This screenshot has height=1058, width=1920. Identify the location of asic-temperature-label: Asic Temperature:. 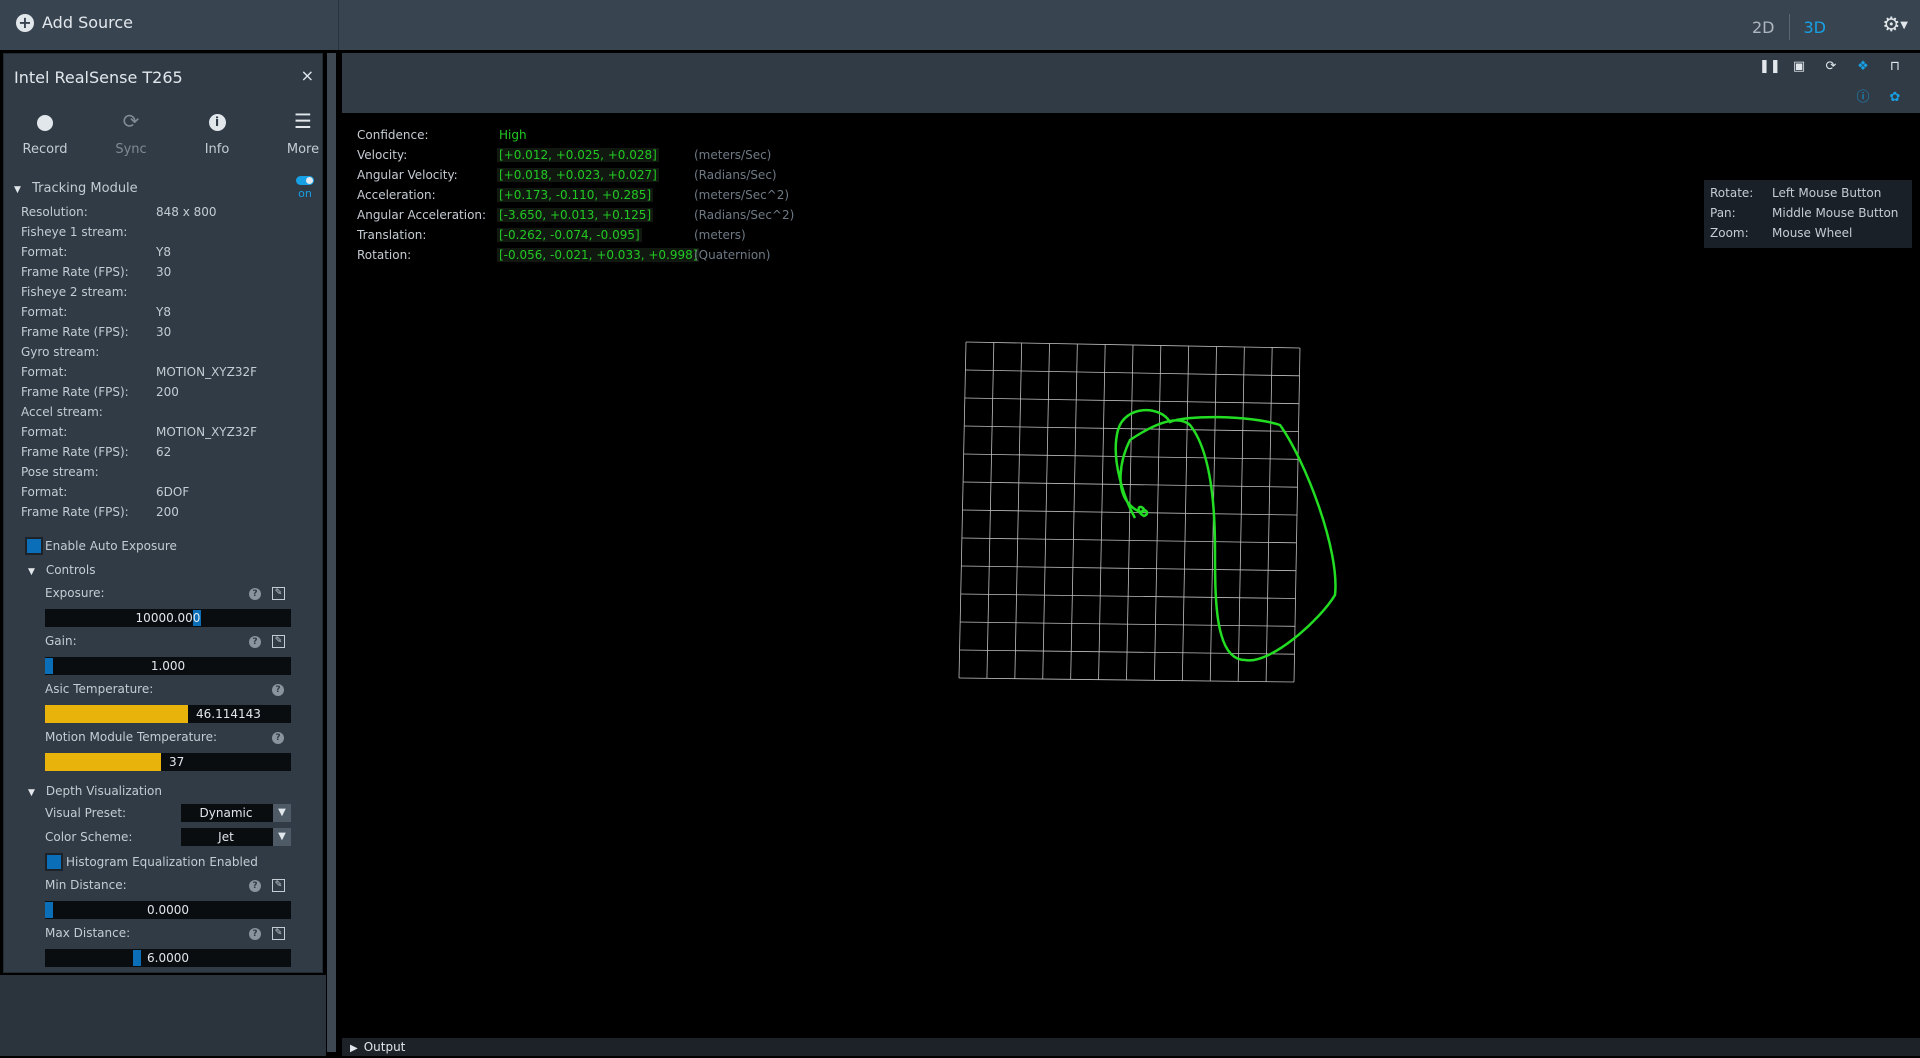
(99, 689).